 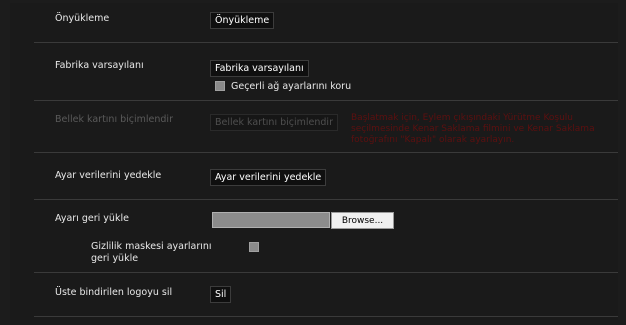 I want to click on preset-label: Önyükleme, so click(x=82, y=18).